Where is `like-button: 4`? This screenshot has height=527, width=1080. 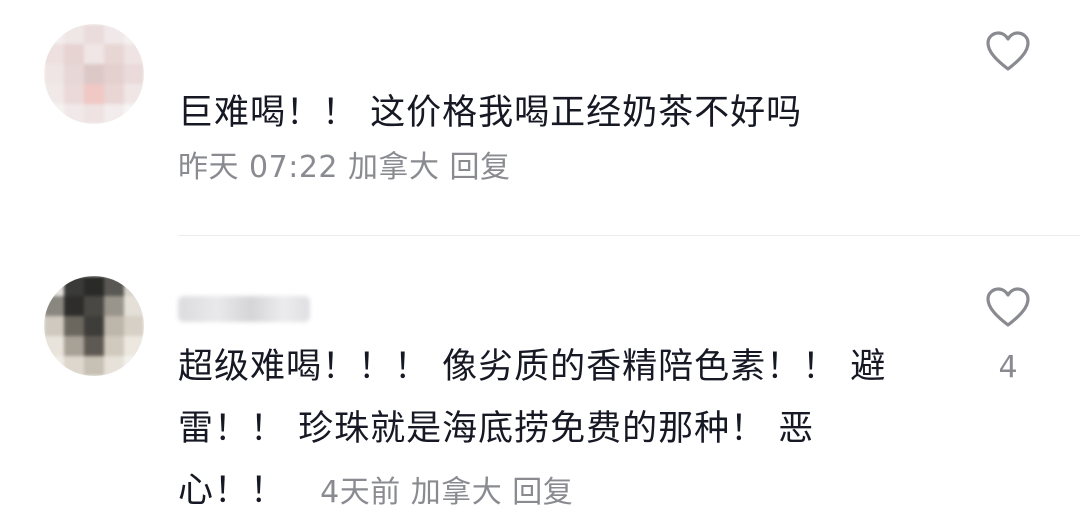 like-button: 4 is located at coordinates (1008, 335).